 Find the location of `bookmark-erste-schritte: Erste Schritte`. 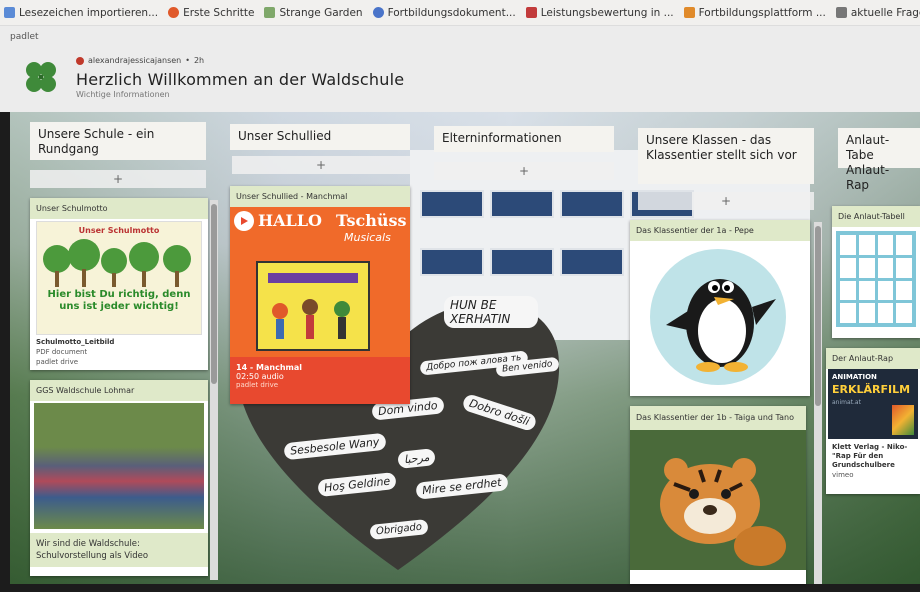

bookmark-erste-schritte: Erste Schritte is located at coordinates (211, 13).